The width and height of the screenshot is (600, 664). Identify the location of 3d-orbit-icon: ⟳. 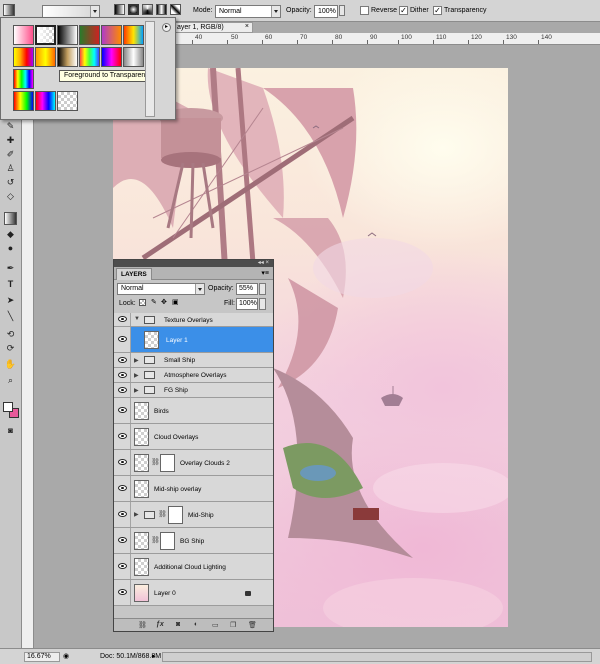
(10, 348).